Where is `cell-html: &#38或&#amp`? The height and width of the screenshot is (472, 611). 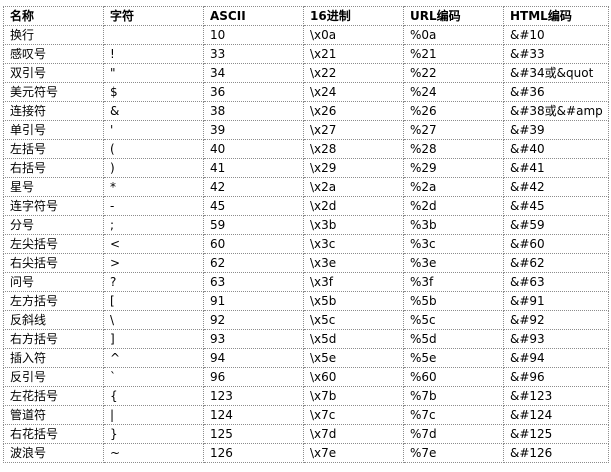 cell-html: &#38或&#amp is located at coordinates (556, 111).